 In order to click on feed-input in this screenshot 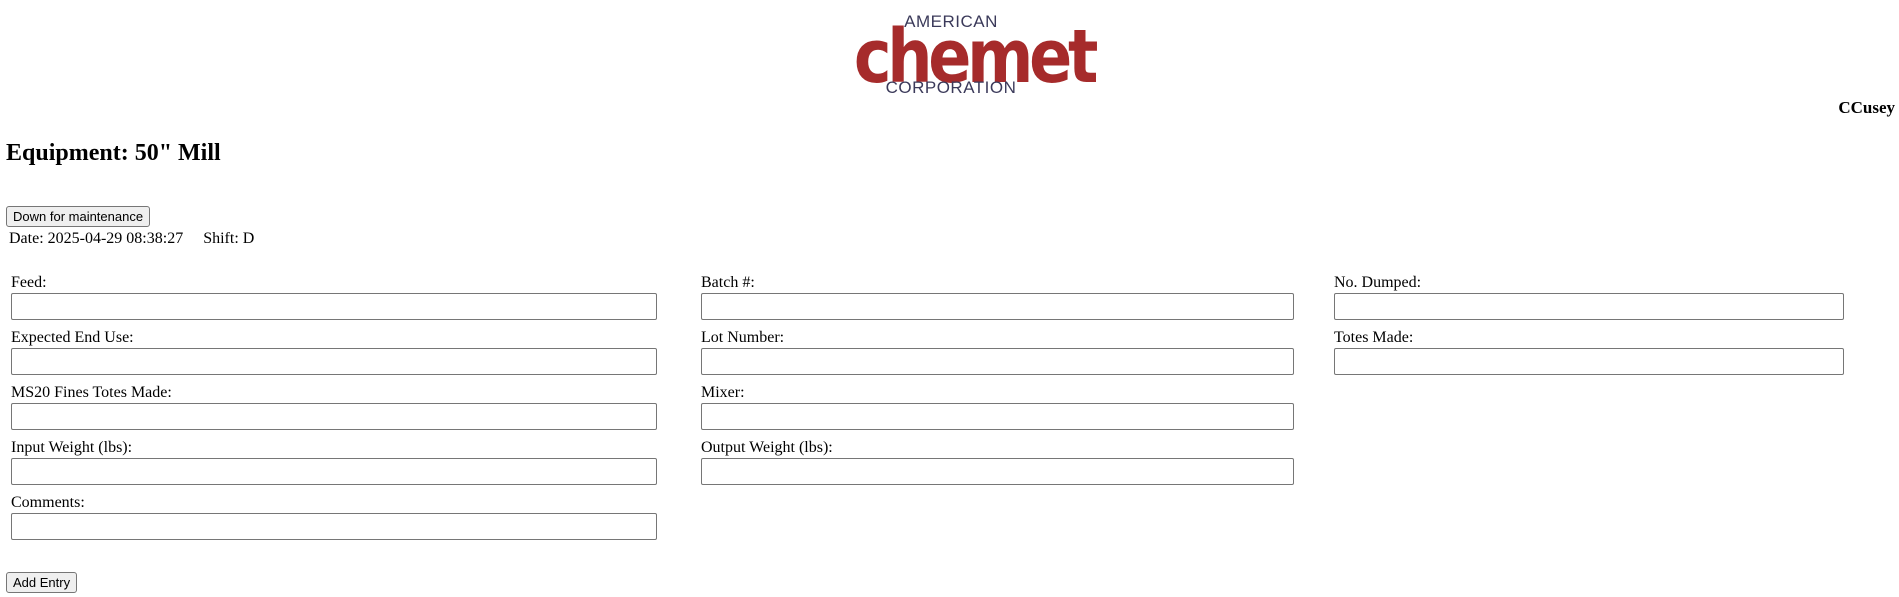, I will do `click(334, 306)`.